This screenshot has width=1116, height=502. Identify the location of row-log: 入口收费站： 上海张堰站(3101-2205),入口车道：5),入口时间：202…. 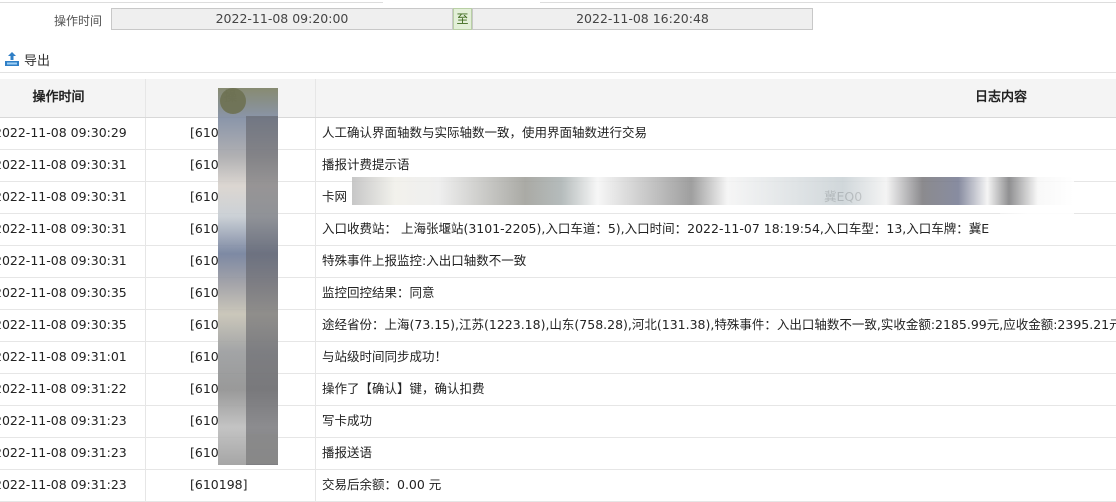
(656, 228).